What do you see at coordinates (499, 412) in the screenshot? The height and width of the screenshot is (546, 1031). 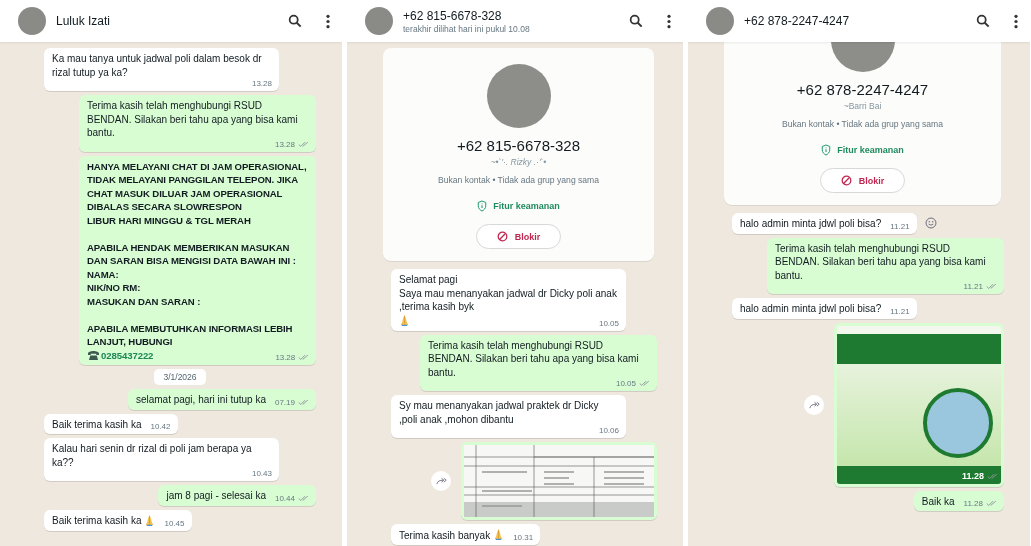 I see `message-text: Sy mau menanyakan jadwal praktek dr Dicky ,poli anak ,mohon dibantu` at bounding box center [499, 412].